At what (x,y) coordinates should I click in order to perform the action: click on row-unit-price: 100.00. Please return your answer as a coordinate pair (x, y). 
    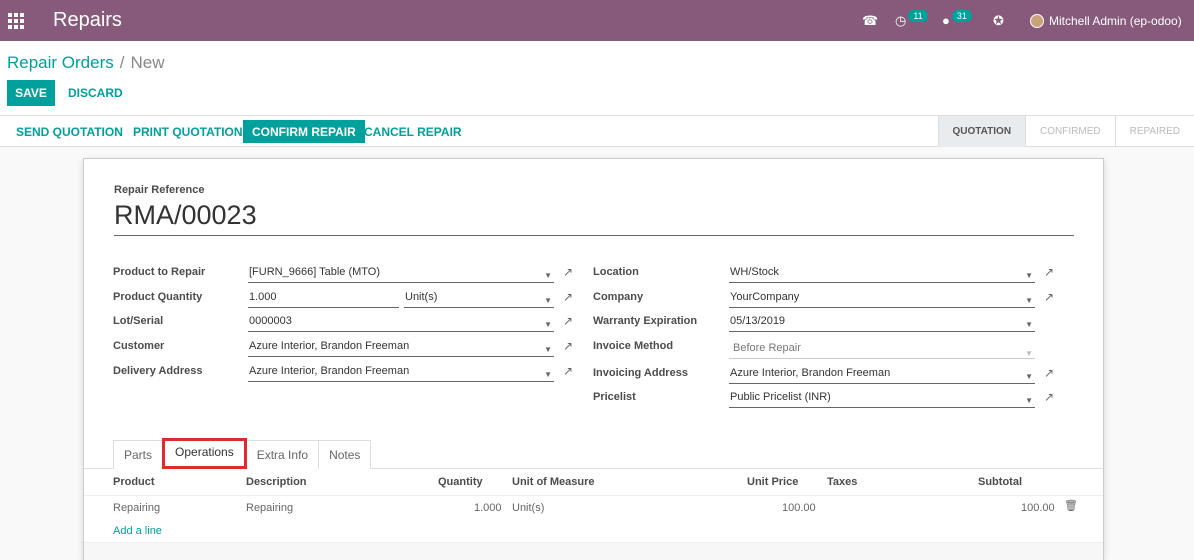
    Looking at the image, I should click on (799, 508).